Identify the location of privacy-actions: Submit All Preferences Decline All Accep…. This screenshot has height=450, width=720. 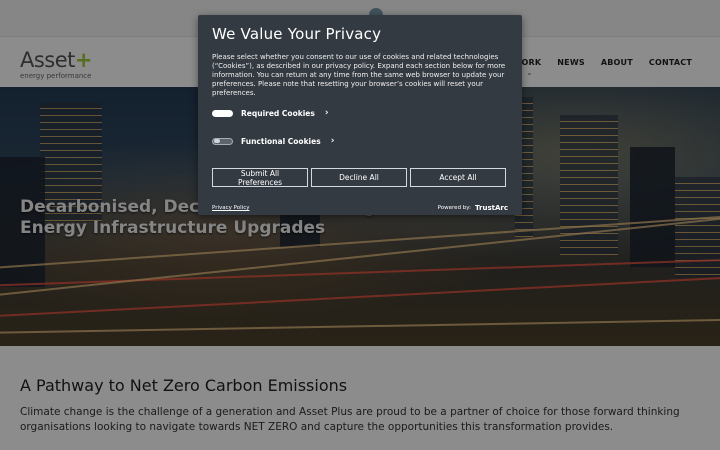
(359, 177).